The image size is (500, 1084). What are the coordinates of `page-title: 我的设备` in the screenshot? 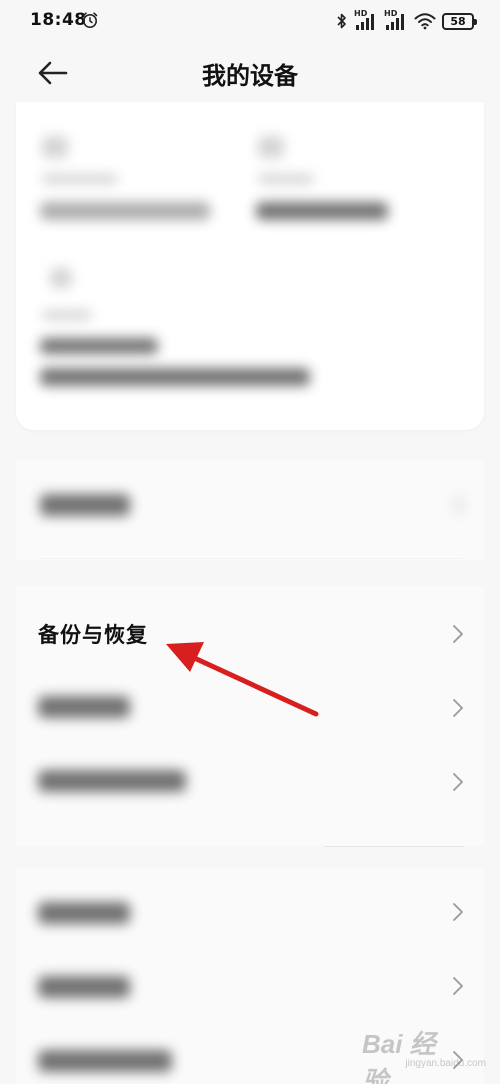 It's located at (250, 76).